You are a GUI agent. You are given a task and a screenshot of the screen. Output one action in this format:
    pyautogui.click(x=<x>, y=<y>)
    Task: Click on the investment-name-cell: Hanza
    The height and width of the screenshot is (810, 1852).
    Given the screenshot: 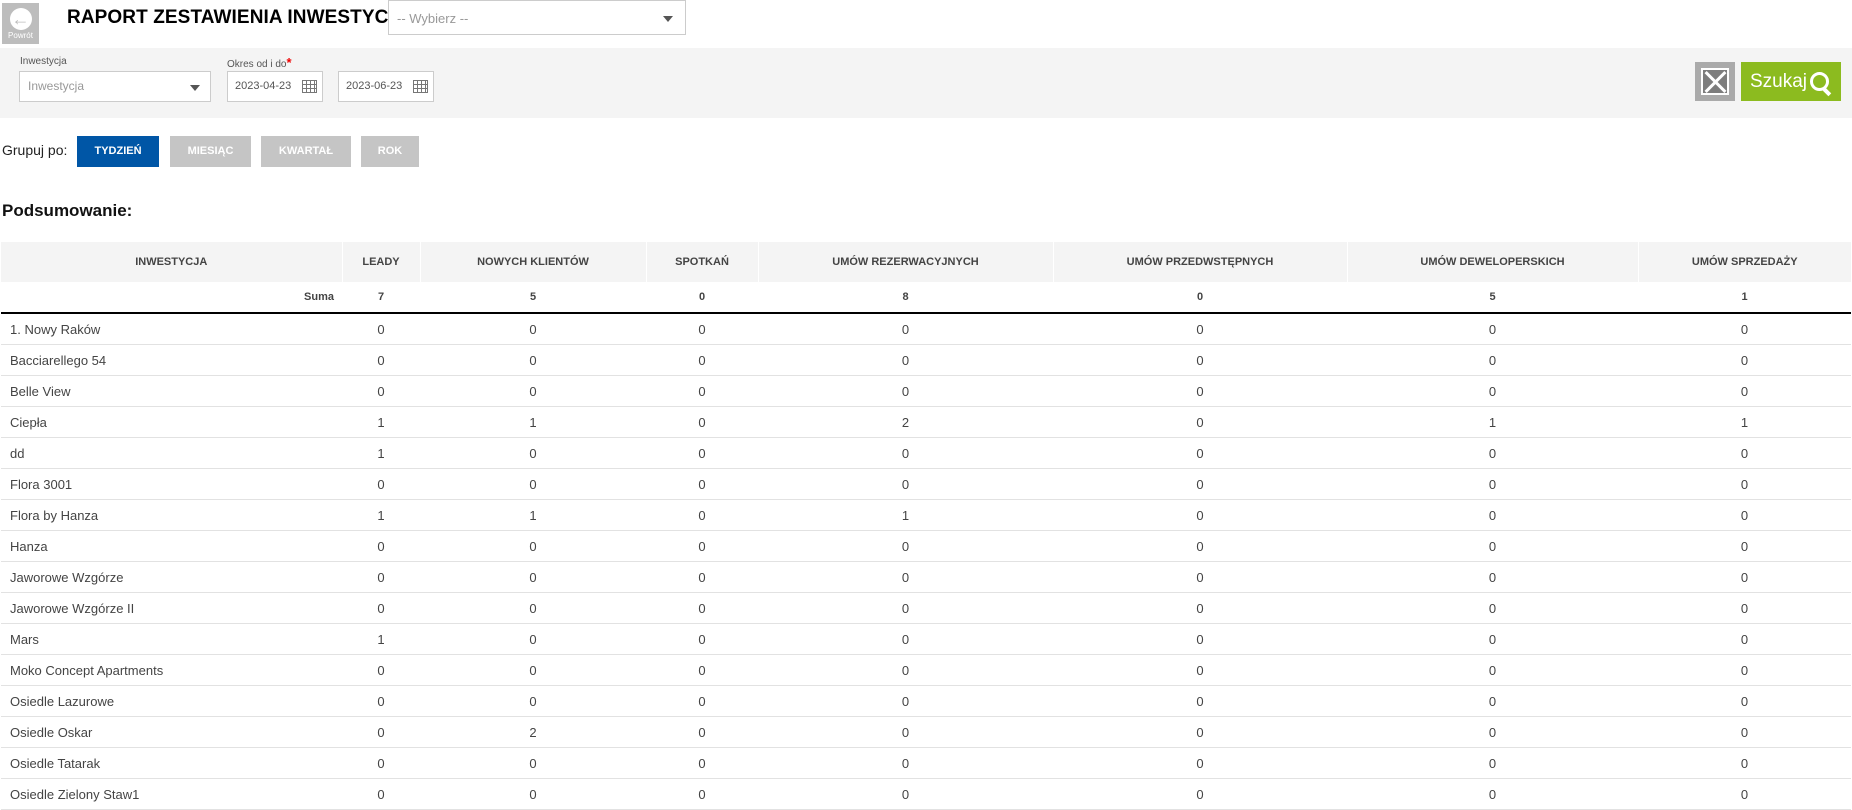 What is the action you would take?
    pyautogui.click(x=171, y=546)
    